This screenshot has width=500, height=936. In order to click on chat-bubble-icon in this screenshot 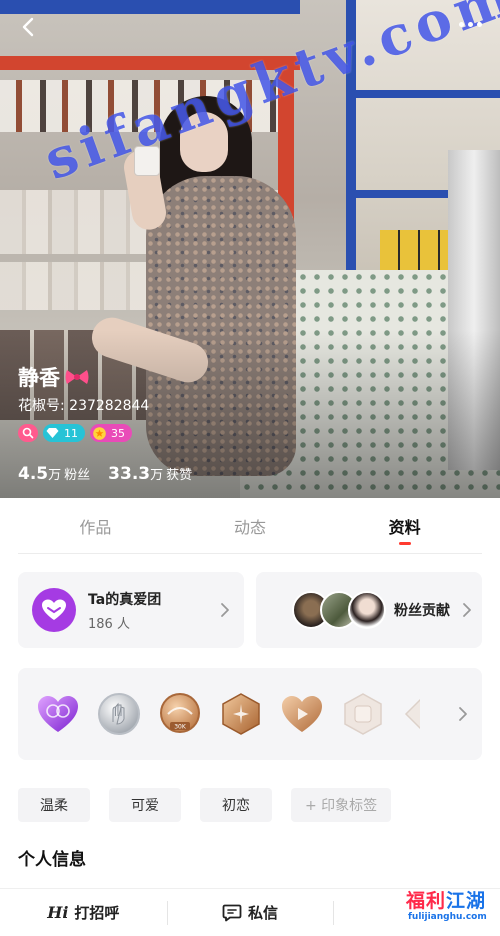, I will do `click(232, 912)`.